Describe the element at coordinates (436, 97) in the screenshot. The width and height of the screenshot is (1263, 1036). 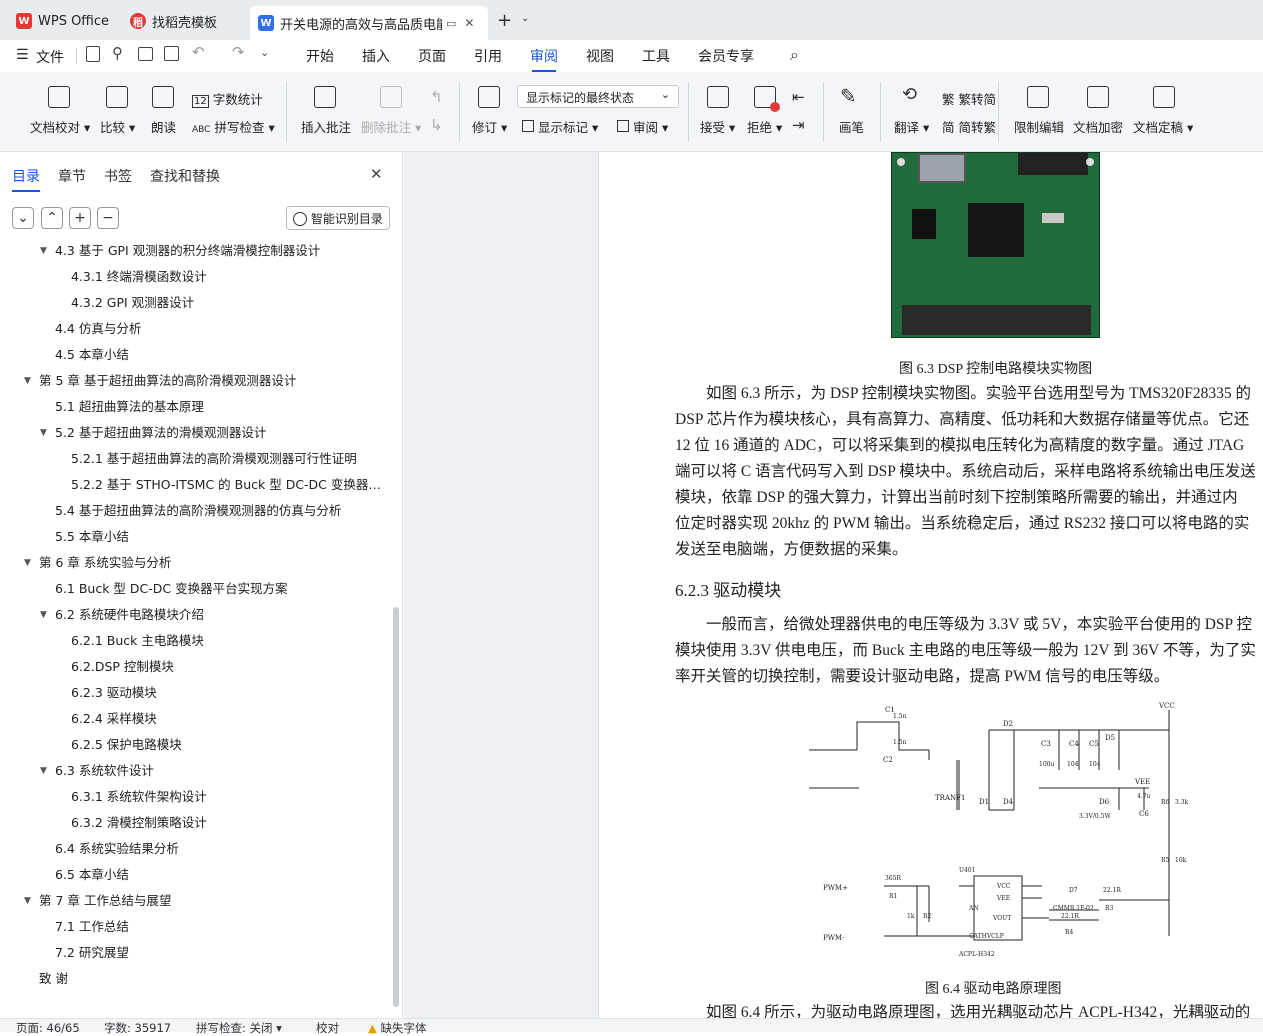
I see `prev-comment-icon: ↰` at that location.